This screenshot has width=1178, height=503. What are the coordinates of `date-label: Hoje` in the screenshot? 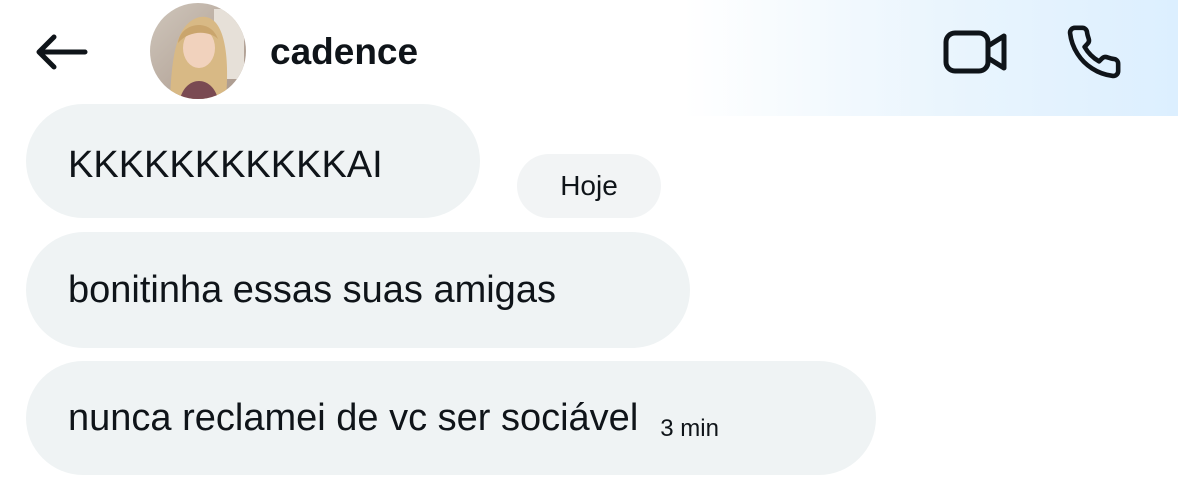 It's located at (589, 185).